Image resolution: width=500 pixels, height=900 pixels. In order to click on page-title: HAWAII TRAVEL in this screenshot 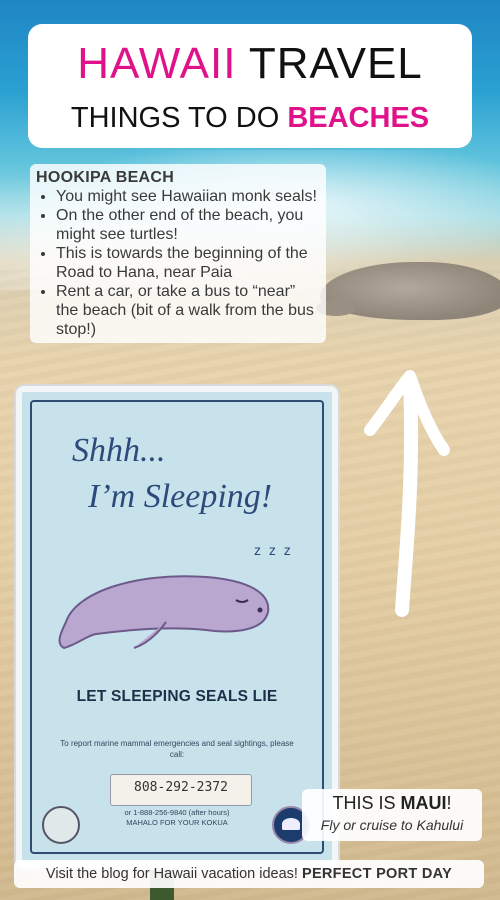, I will do `click(250, 64)`.